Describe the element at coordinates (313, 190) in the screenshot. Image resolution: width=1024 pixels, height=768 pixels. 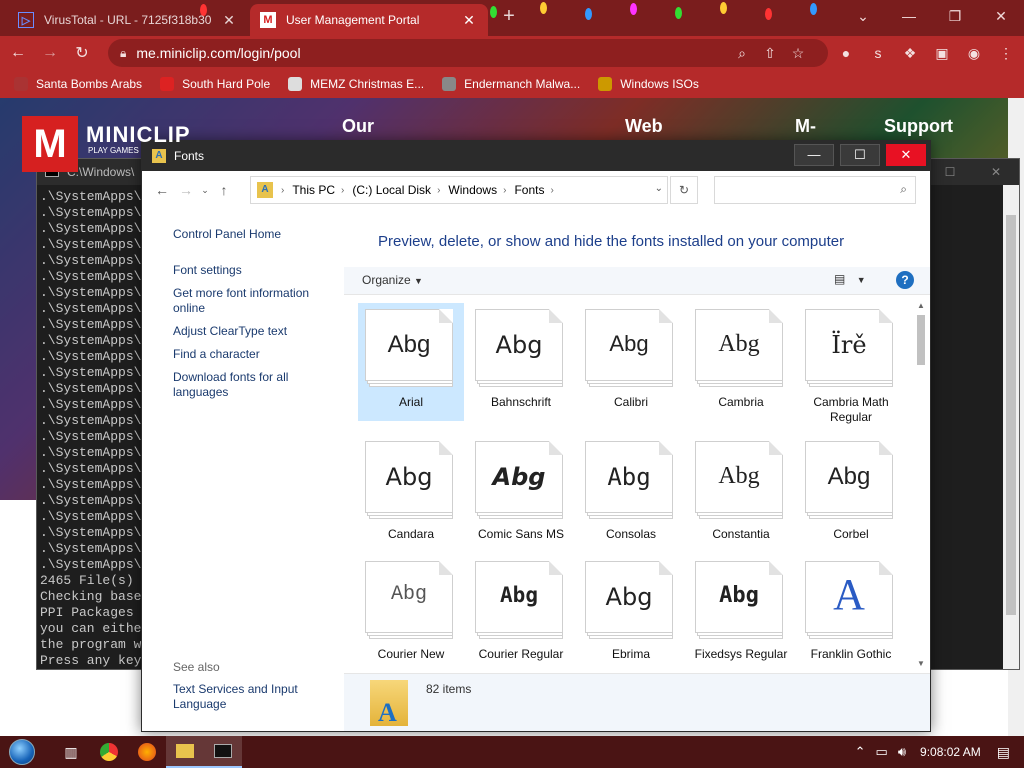
I see `breadcrumb-this-pc: This PC` at that location.